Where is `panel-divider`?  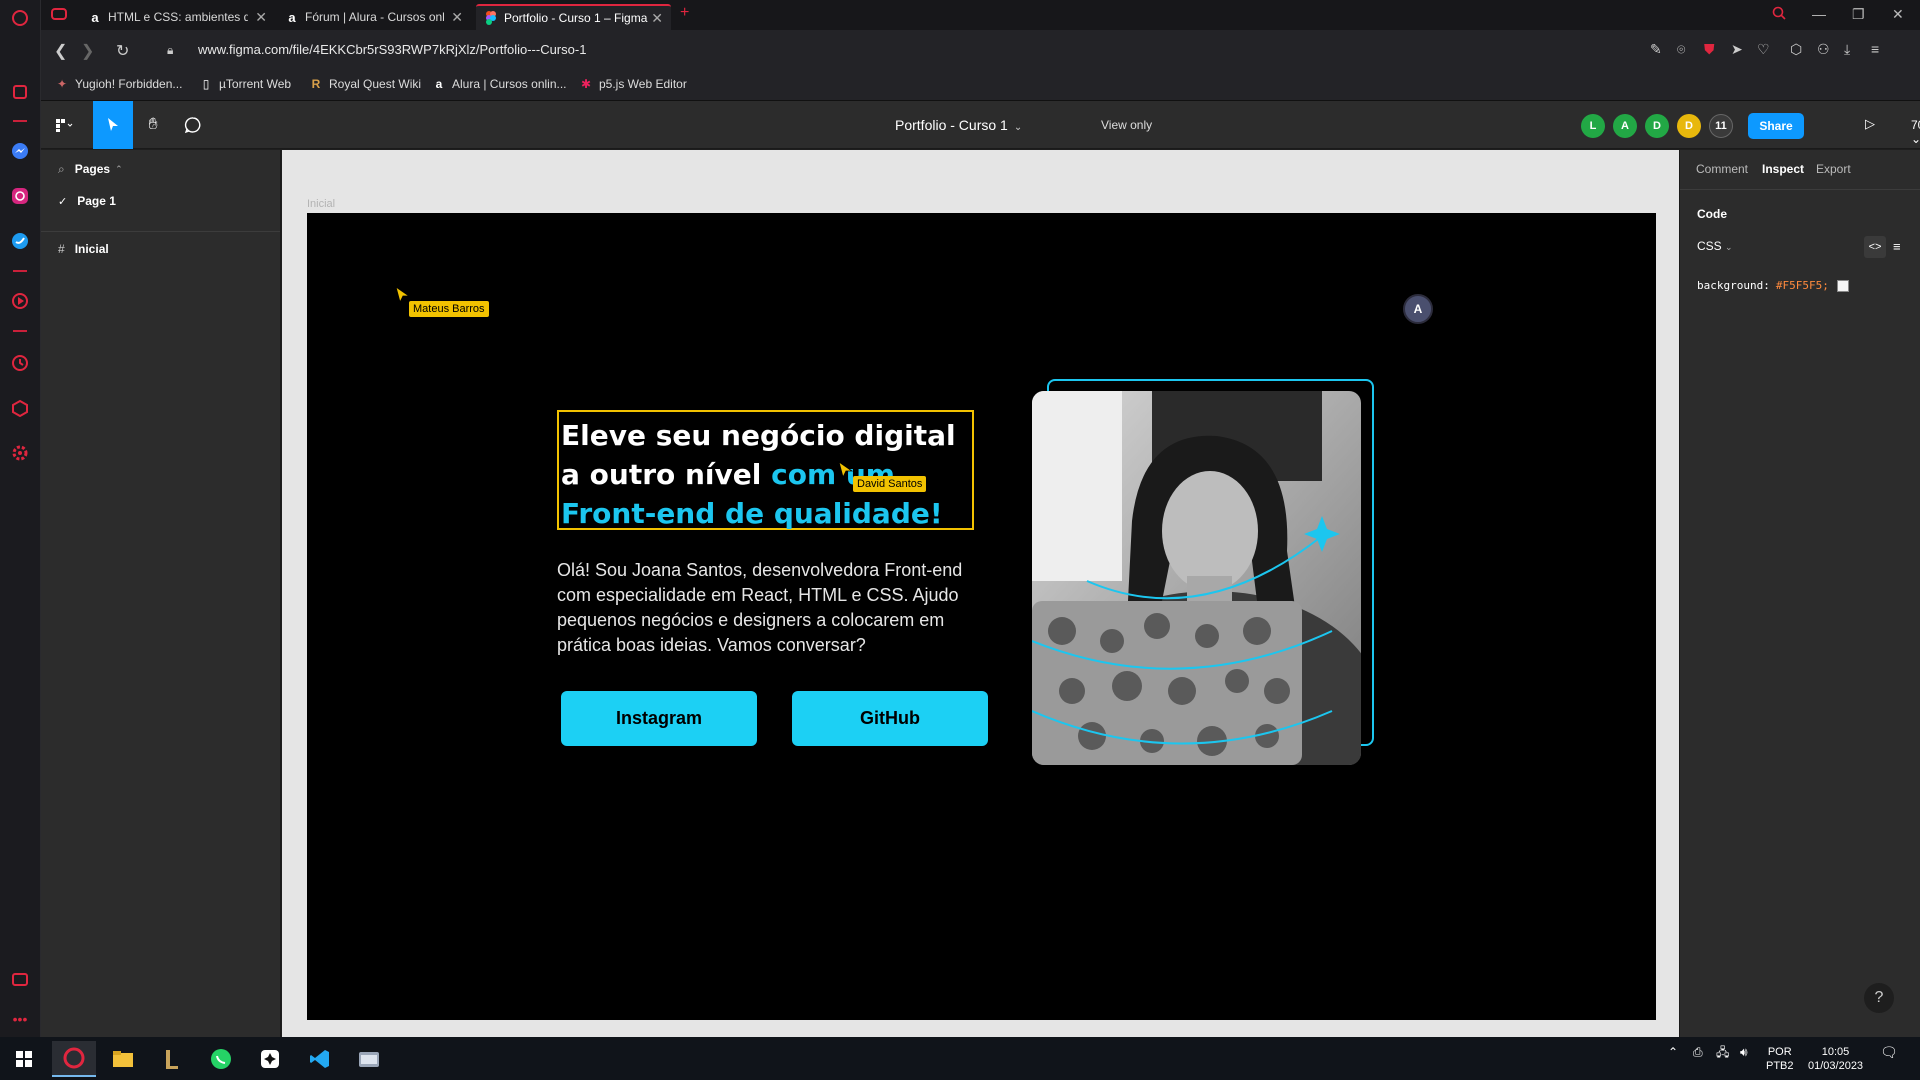 panel-divider is located at coordinates (1800, 189).